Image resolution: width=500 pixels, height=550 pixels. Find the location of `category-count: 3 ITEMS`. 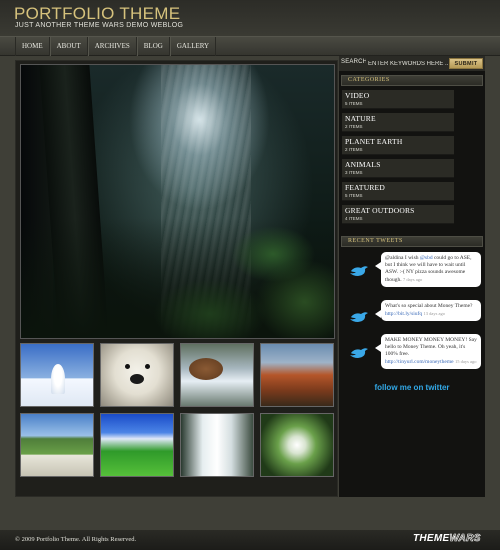

category-count: 3 ITEMS is located at coordinates (354, 172).